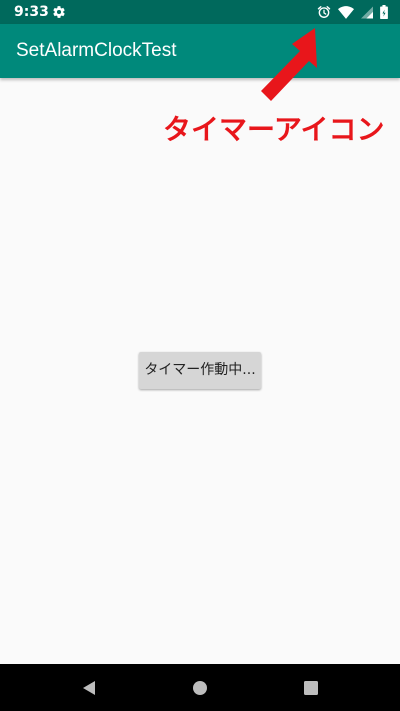 Image resolution: width=400 pixels, height=711 pixels. What do you see at coordinates (346, 12) in the screenshot?
I see `wifi-icon` at bounding box center [346, 12].